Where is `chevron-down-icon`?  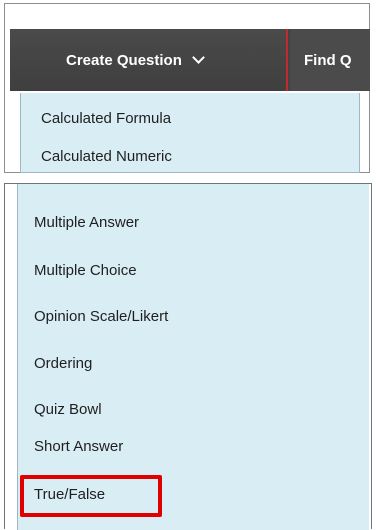 chevron-down-icon is located at coordinates (198, 57).